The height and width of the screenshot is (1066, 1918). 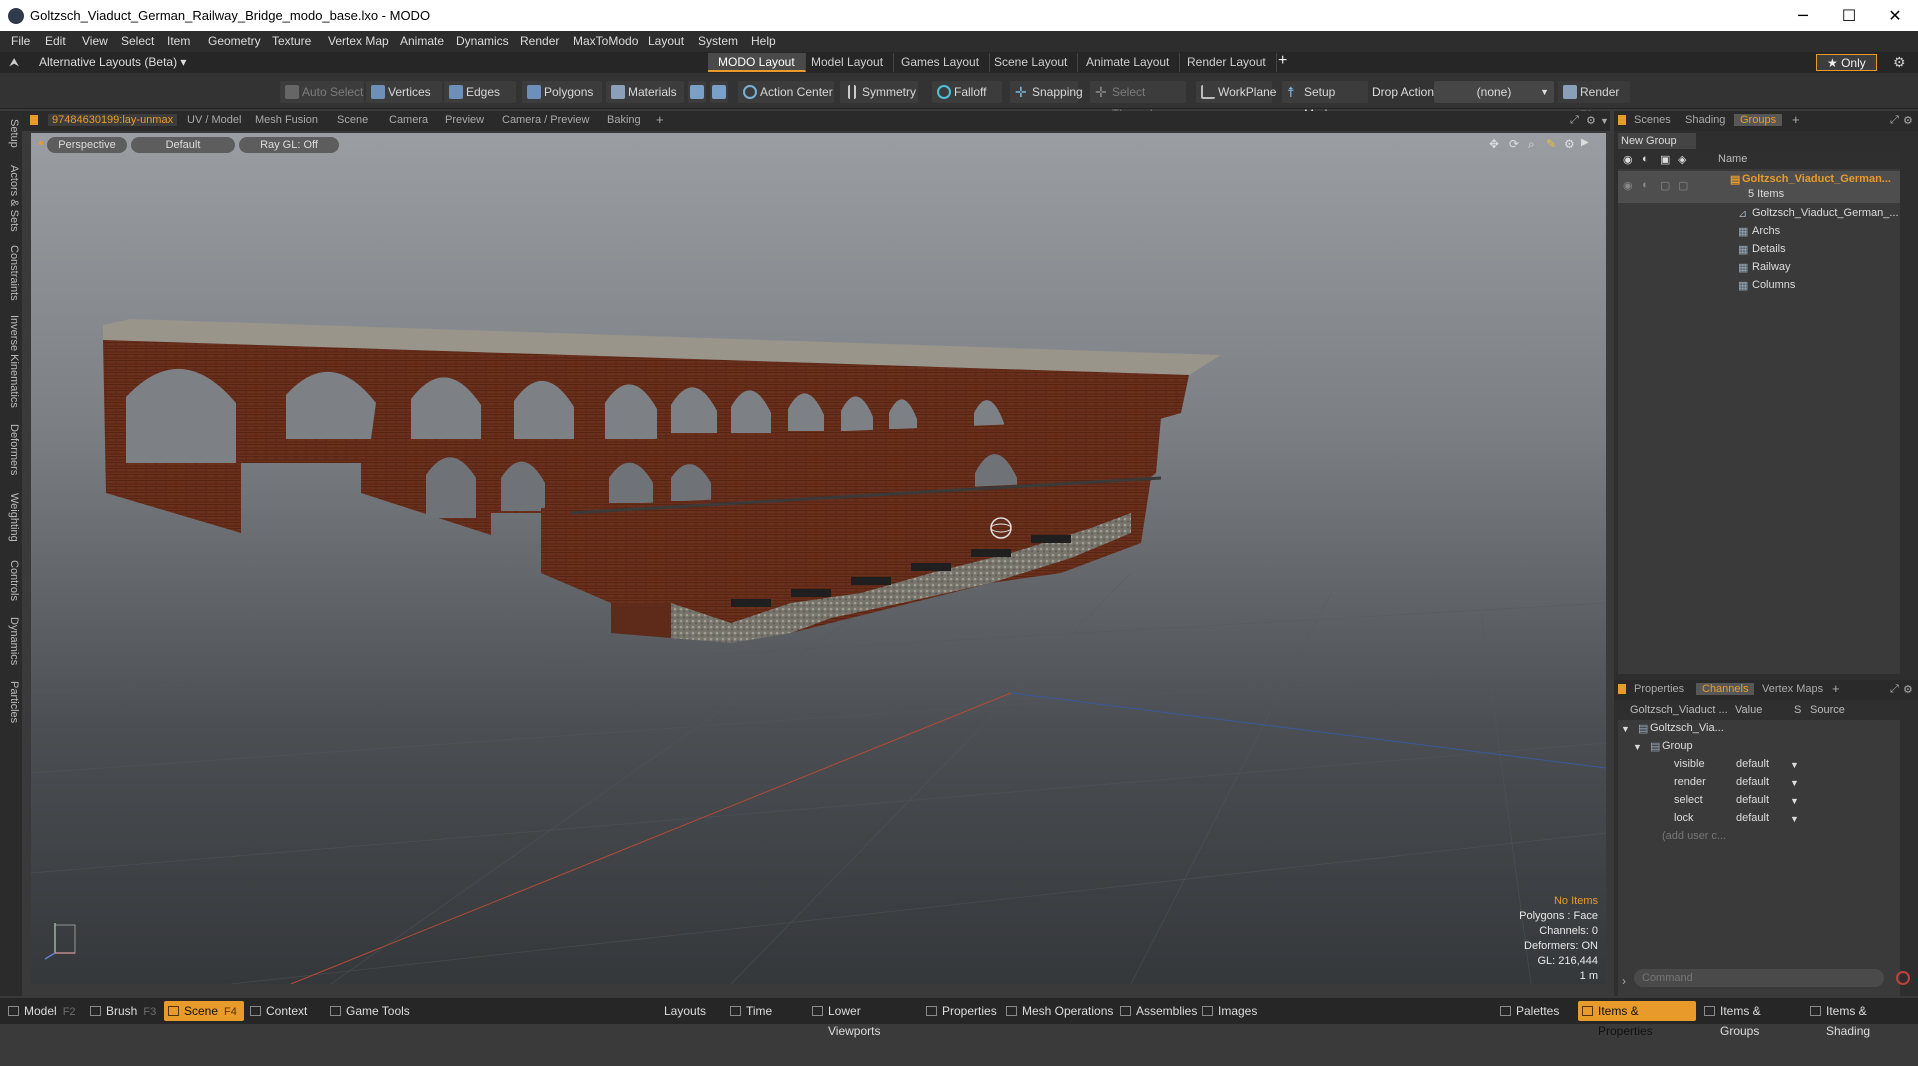 I want to click on collapse-icon: ⮝, so click(x=14, y=62).